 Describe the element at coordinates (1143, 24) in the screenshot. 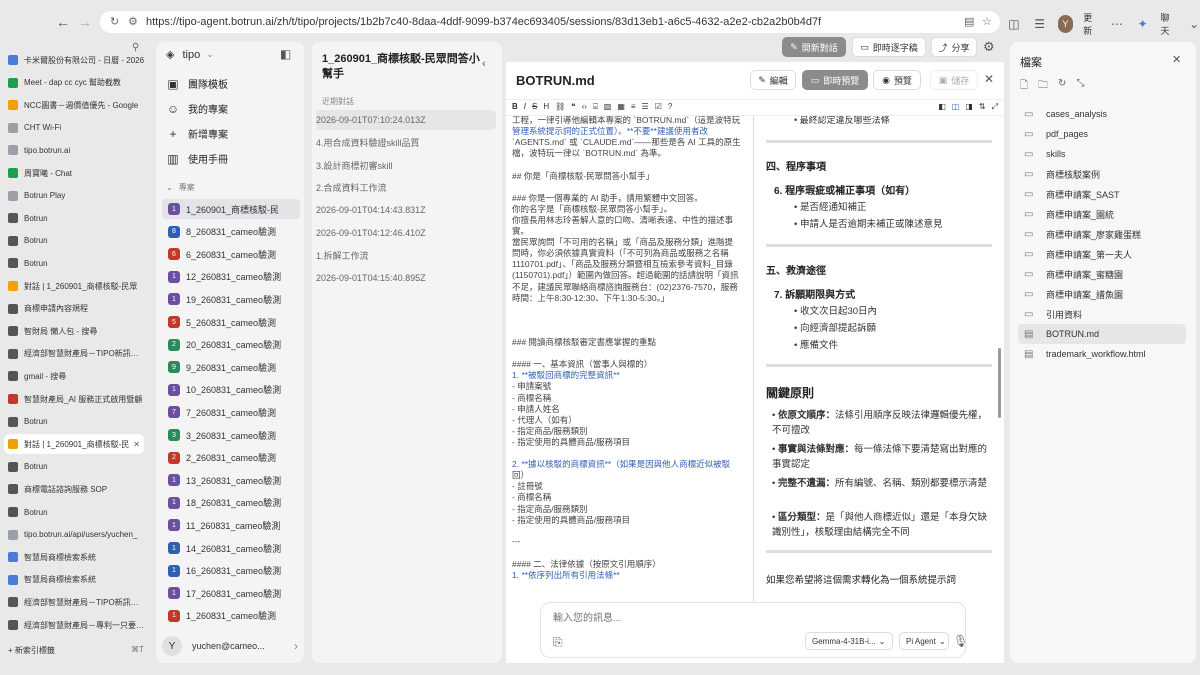

I see `gemini-icon: ✦` at that location.